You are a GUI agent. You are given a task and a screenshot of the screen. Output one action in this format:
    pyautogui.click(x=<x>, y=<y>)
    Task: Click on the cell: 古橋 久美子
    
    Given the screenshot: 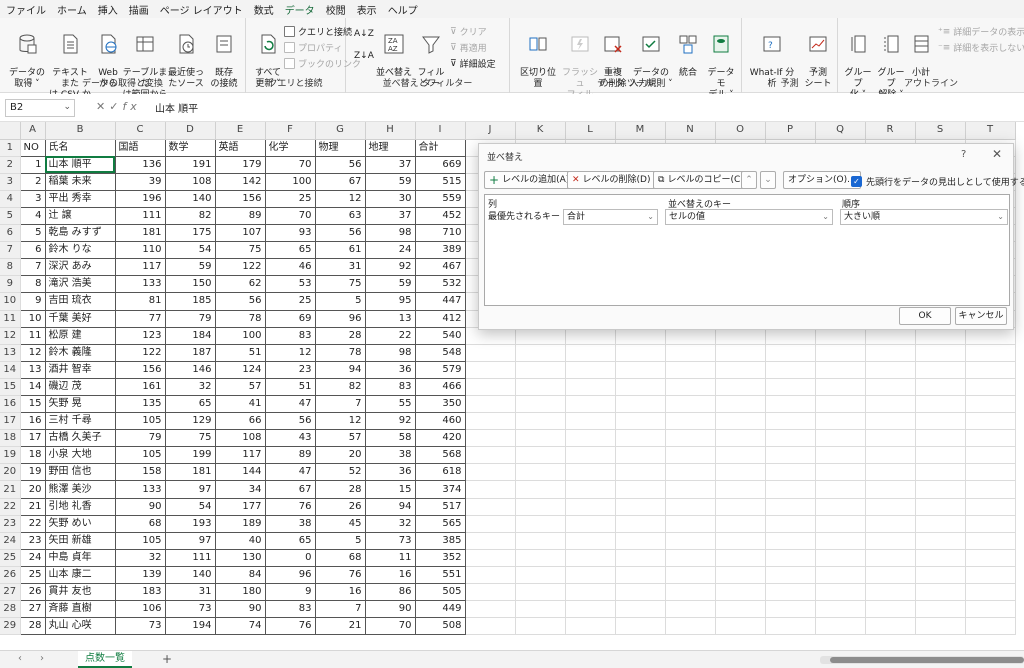 What is the action you would take?
    pyautogui.click(x=80, y=438)
    